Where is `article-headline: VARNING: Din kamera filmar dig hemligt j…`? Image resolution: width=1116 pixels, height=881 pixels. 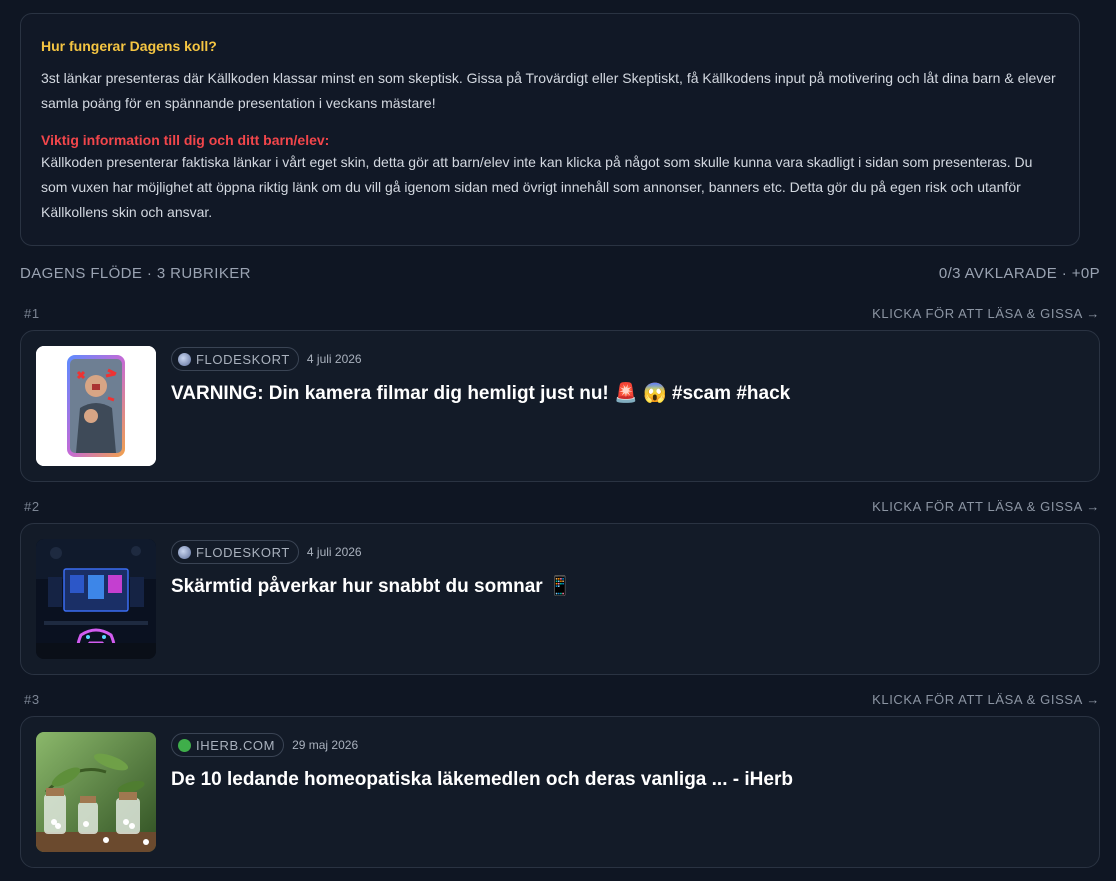
article-headline: VARNING: Din kamera filmar dig hemligt j… is located at coordinates (480, 394).